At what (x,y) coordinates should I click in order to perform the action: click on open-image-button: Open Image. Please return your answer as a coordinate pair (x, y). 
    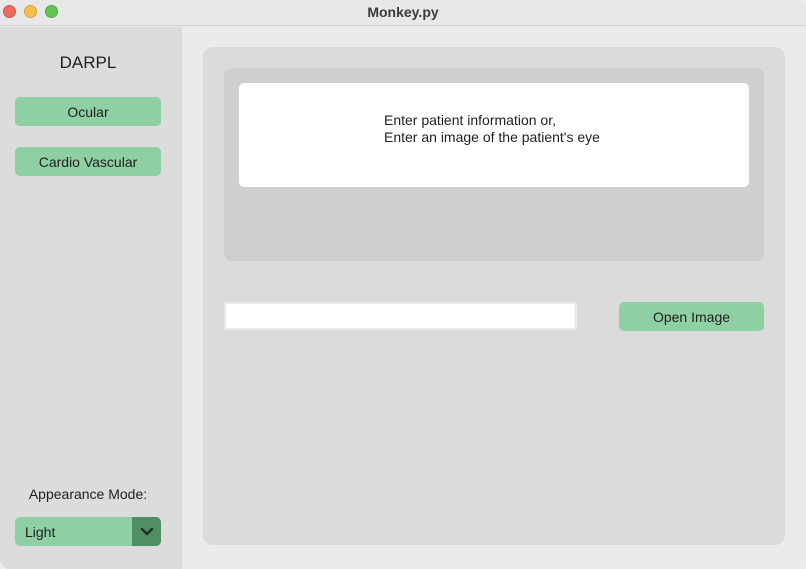
    Looking at the image, I should click on (691, 316).